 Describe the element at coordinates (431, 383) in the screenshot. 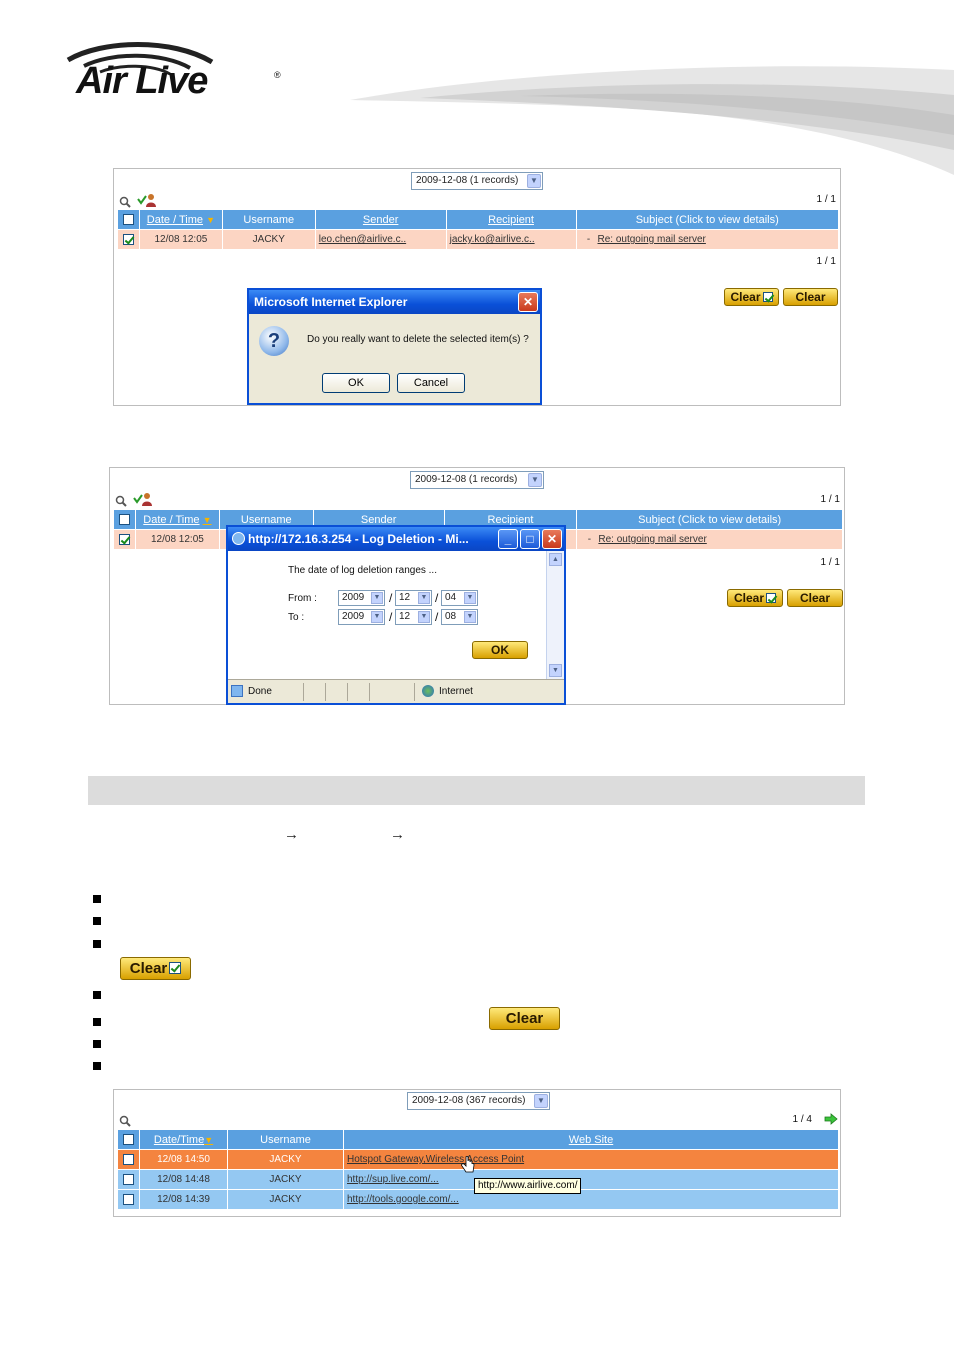

I see `cancel-button: Cancel` at that location.